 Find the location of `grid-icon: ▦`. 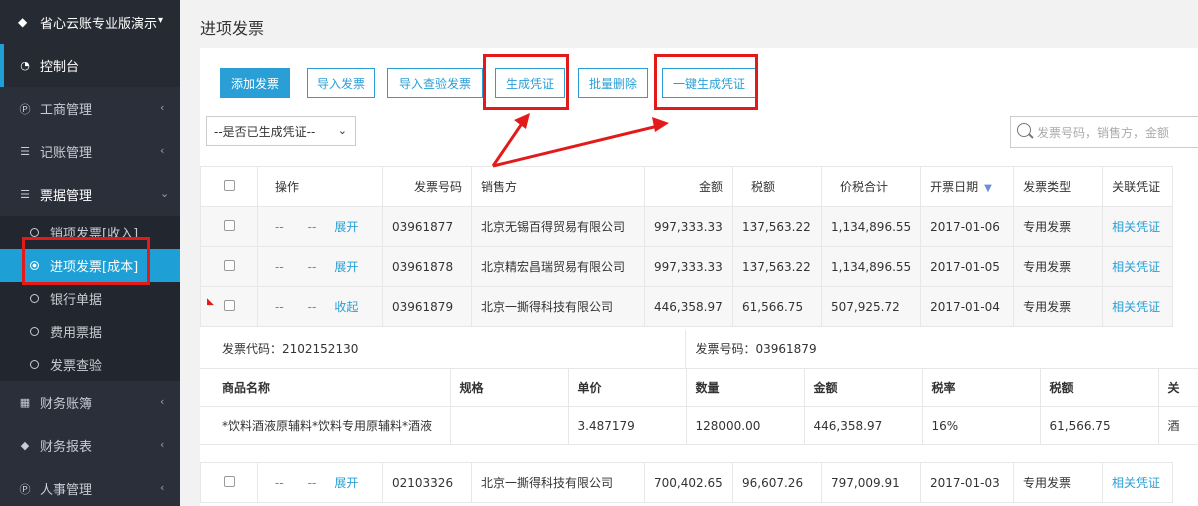

grid-icon: ▦ is located at coordinates (25, 402).